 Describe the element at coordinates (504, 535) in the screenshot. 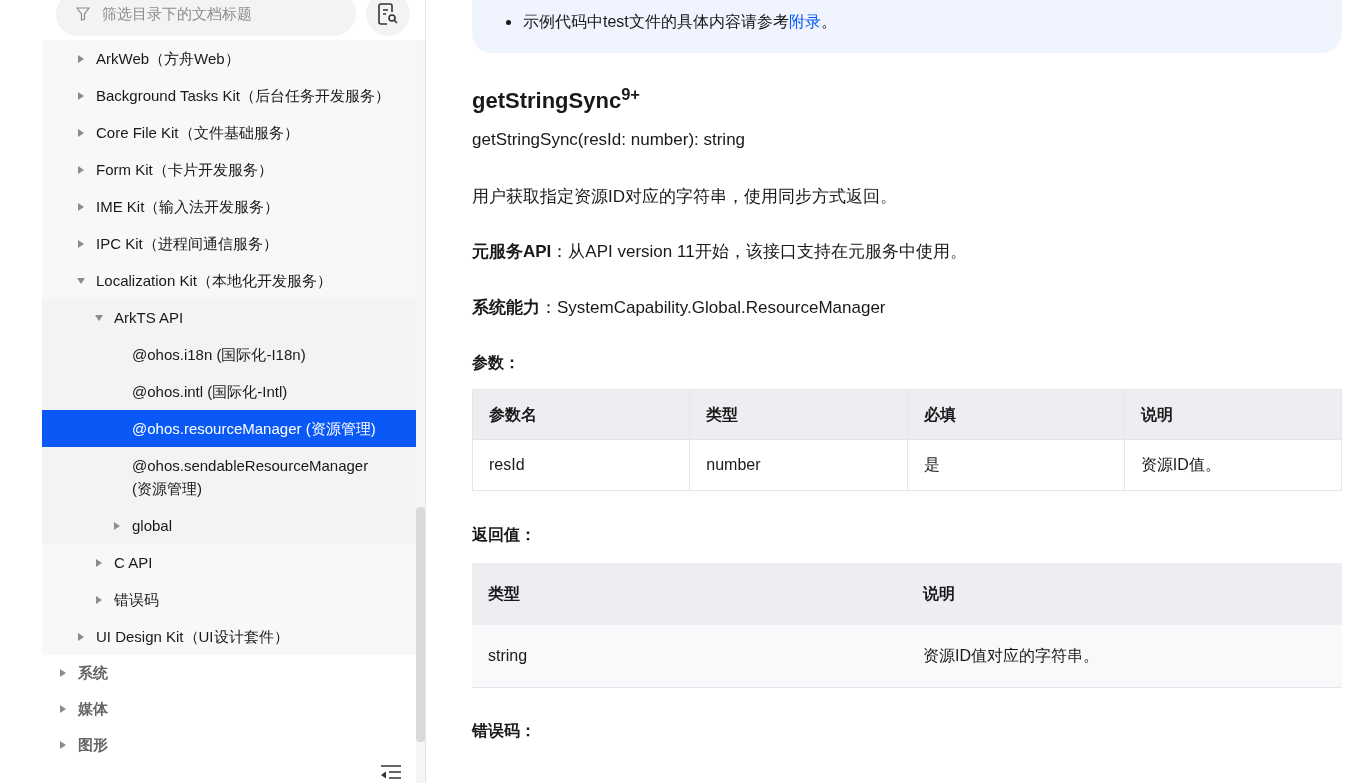

I see `section-heading: 返回值：` at that location.